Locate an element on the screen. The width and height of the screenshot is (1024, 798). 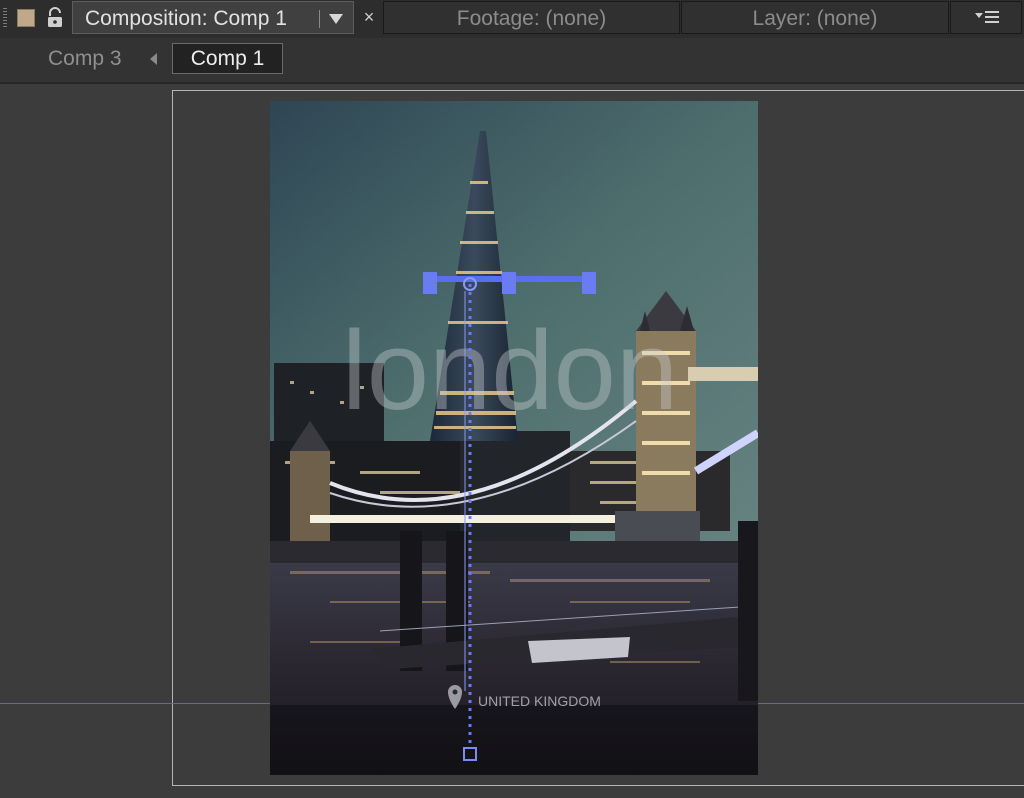
handle-left is located at coordinates (430, 283).